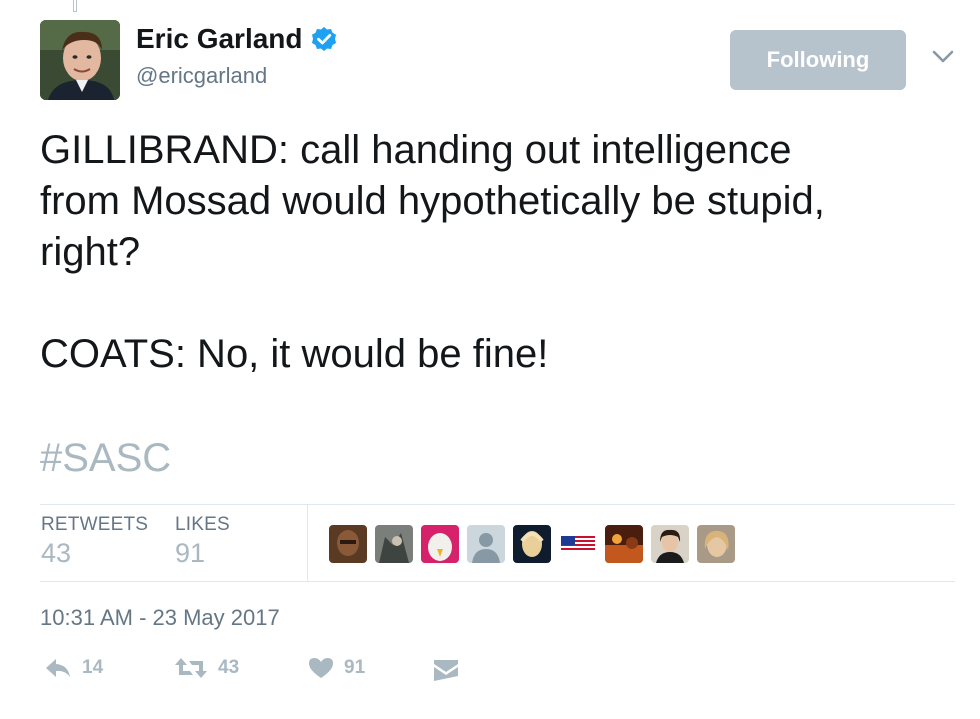 This screenshot has width=980, height=719. I want to click on avatar, so click(80, 60).